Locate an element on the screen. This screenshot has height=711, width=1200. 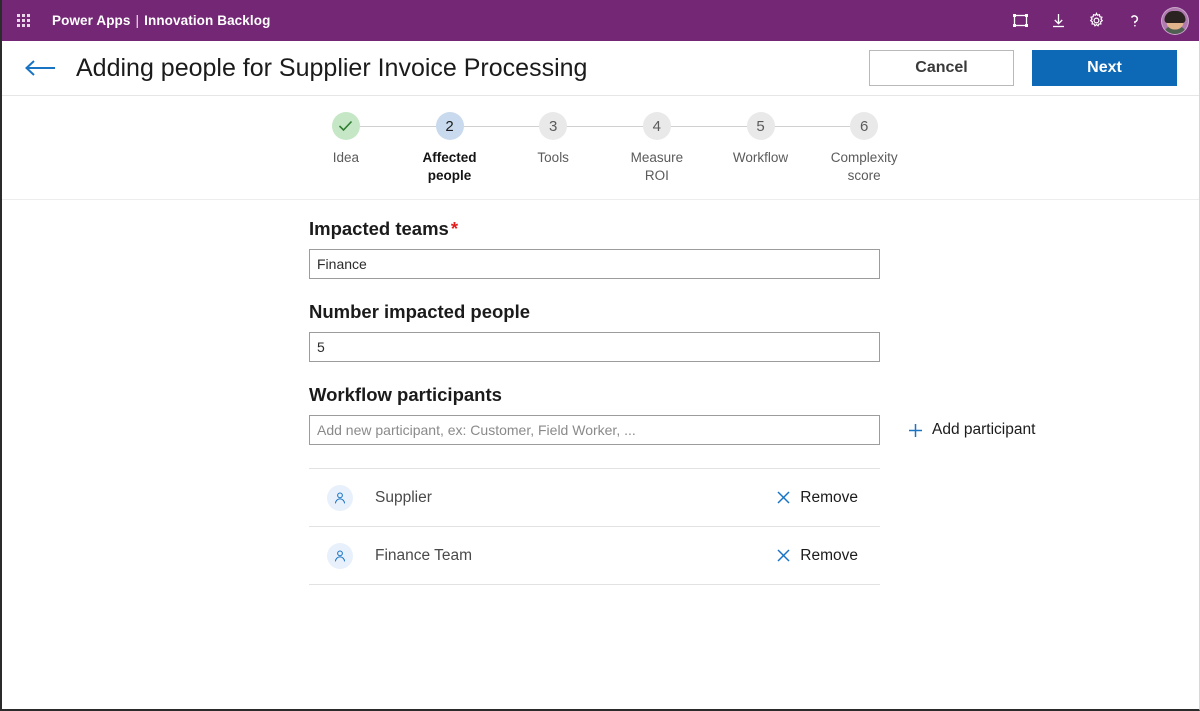
step-tools: 3 Tools is located at coordinates (579, 148).